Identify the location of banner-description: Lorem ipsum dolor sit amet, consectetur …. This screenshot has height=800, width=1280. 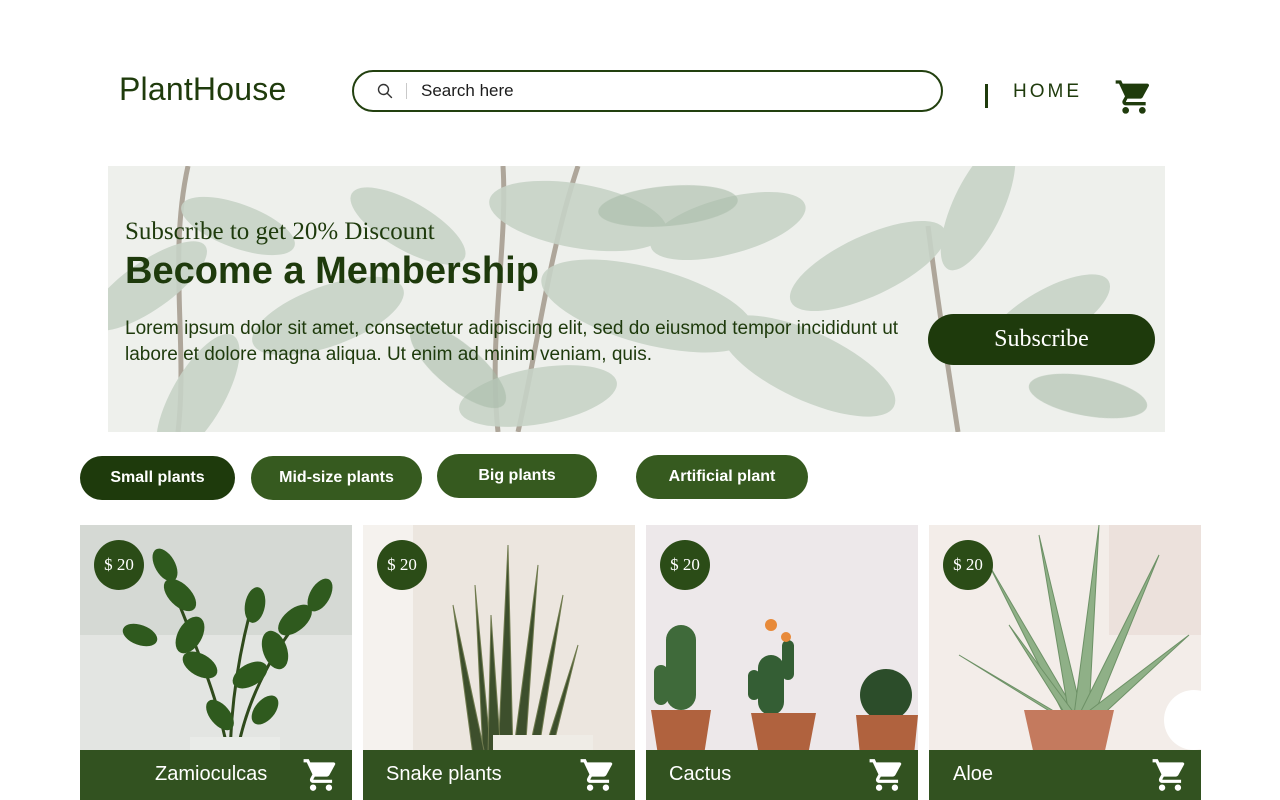
(512, 341).